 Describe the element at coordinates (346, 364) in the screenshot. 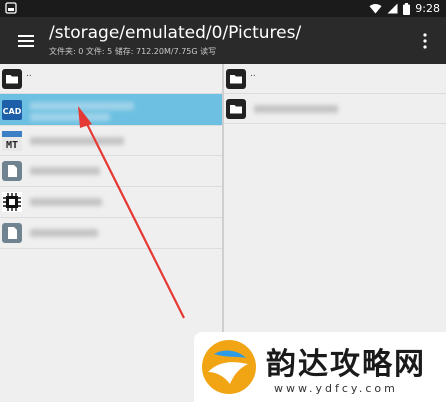

I see `watermark-title: 韵达攻略网` at that location.